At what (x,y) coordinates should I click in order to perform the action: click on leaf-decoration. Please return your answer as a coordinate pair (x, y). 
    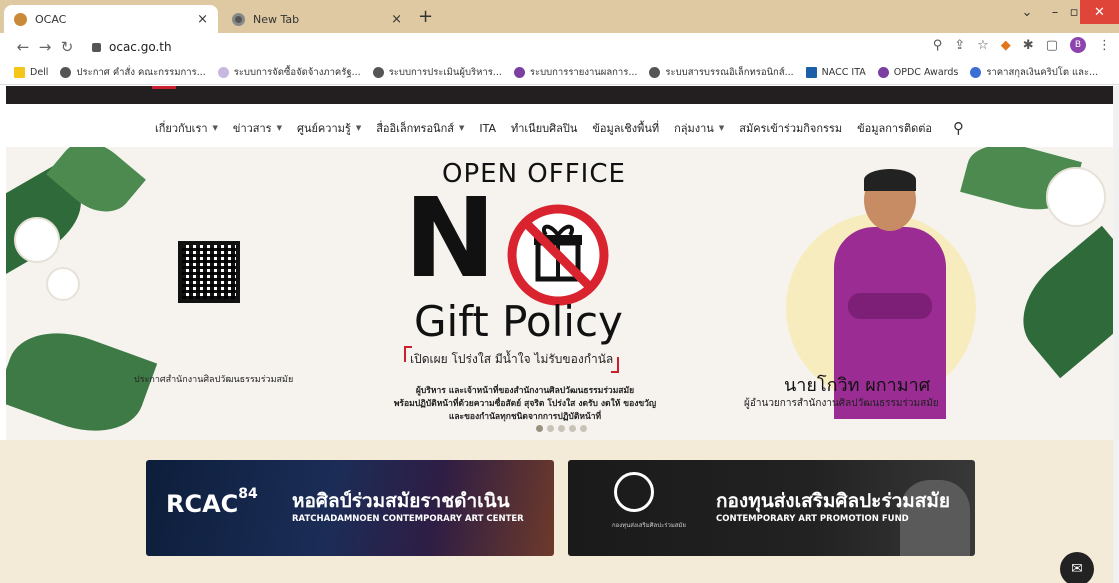
    Looking at the image, I should click on (1057, 302).